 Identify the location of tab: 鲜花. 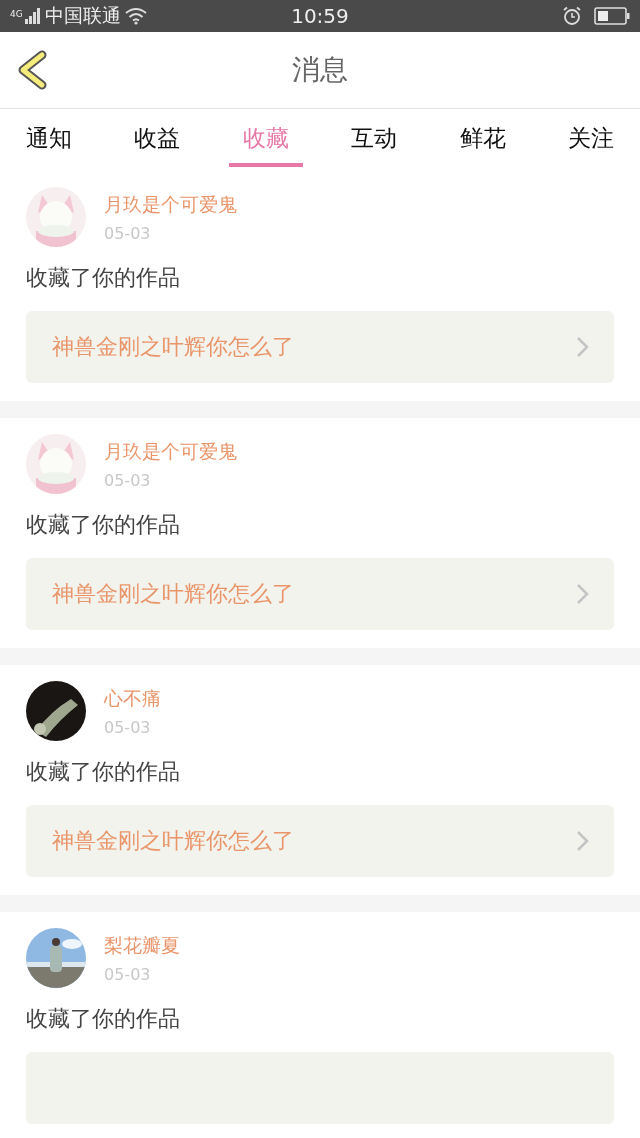
(482, 140).